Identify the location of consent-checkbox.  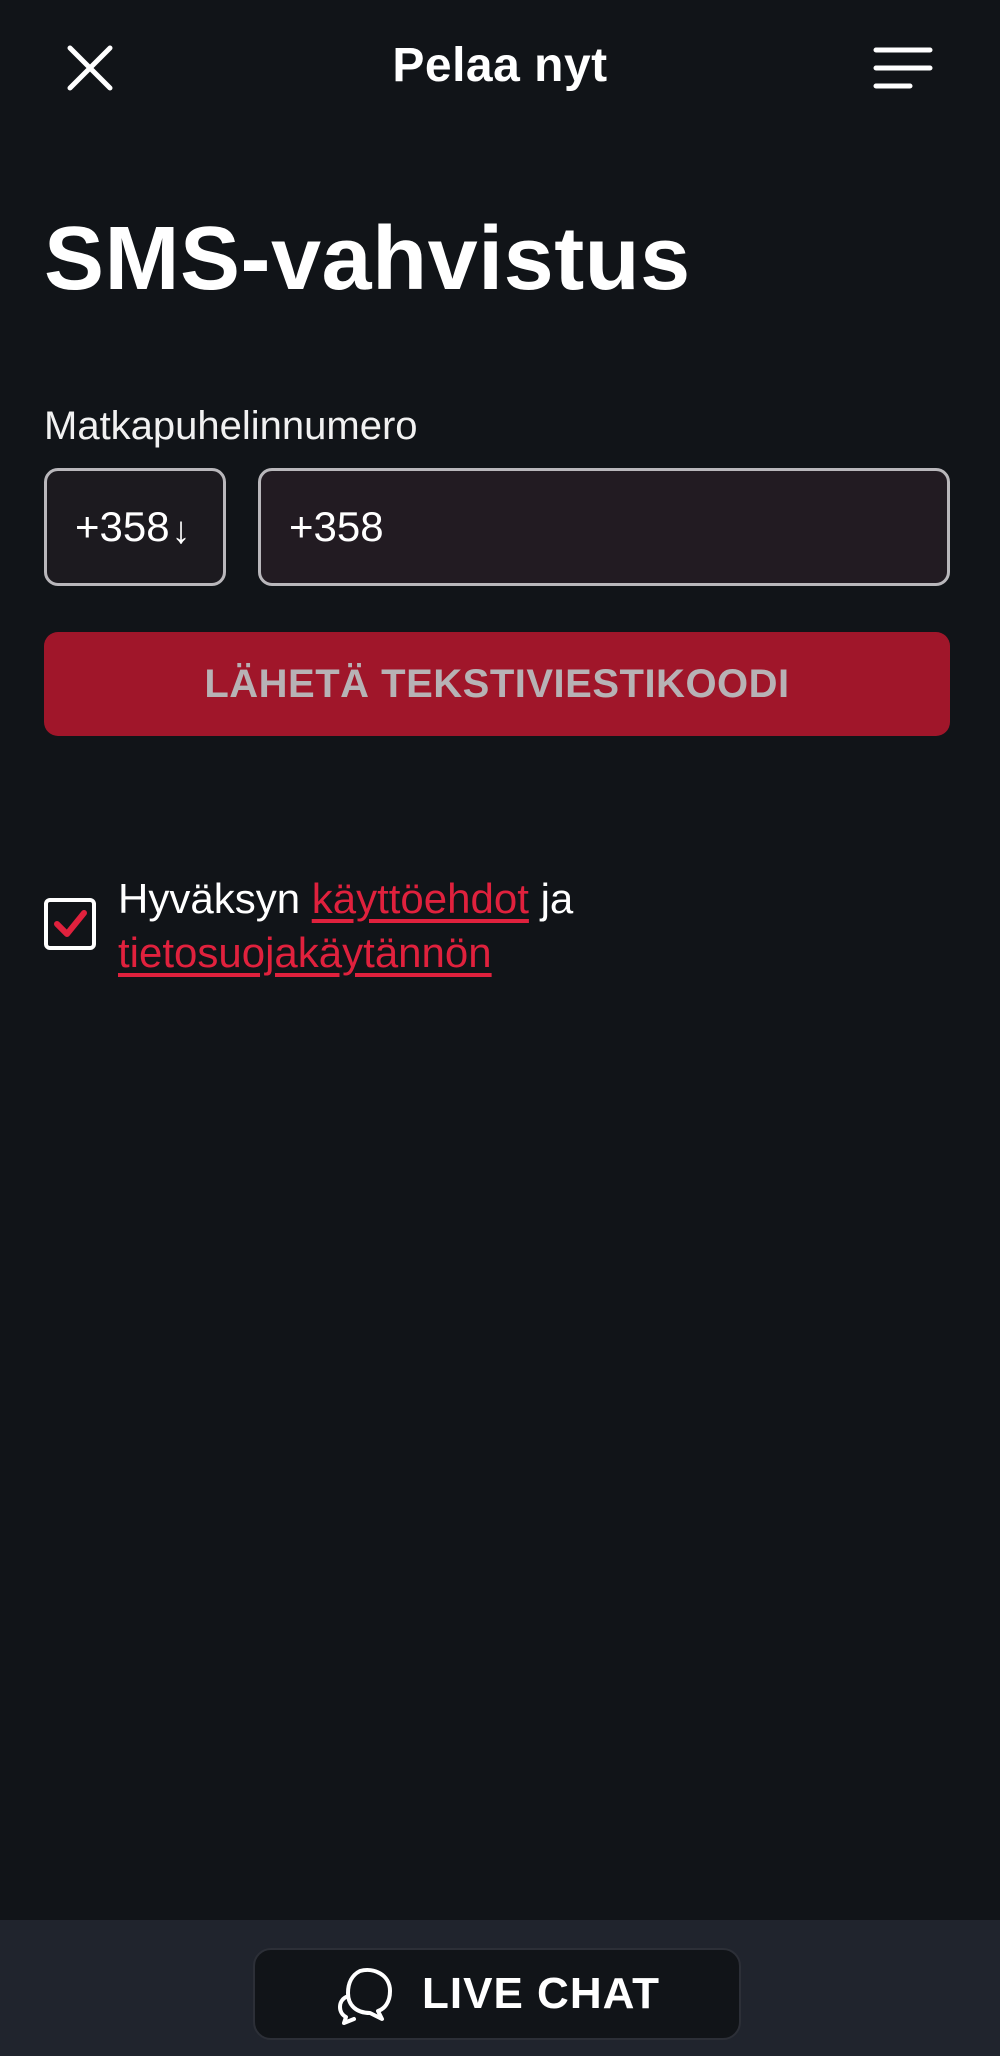
(70, 924).